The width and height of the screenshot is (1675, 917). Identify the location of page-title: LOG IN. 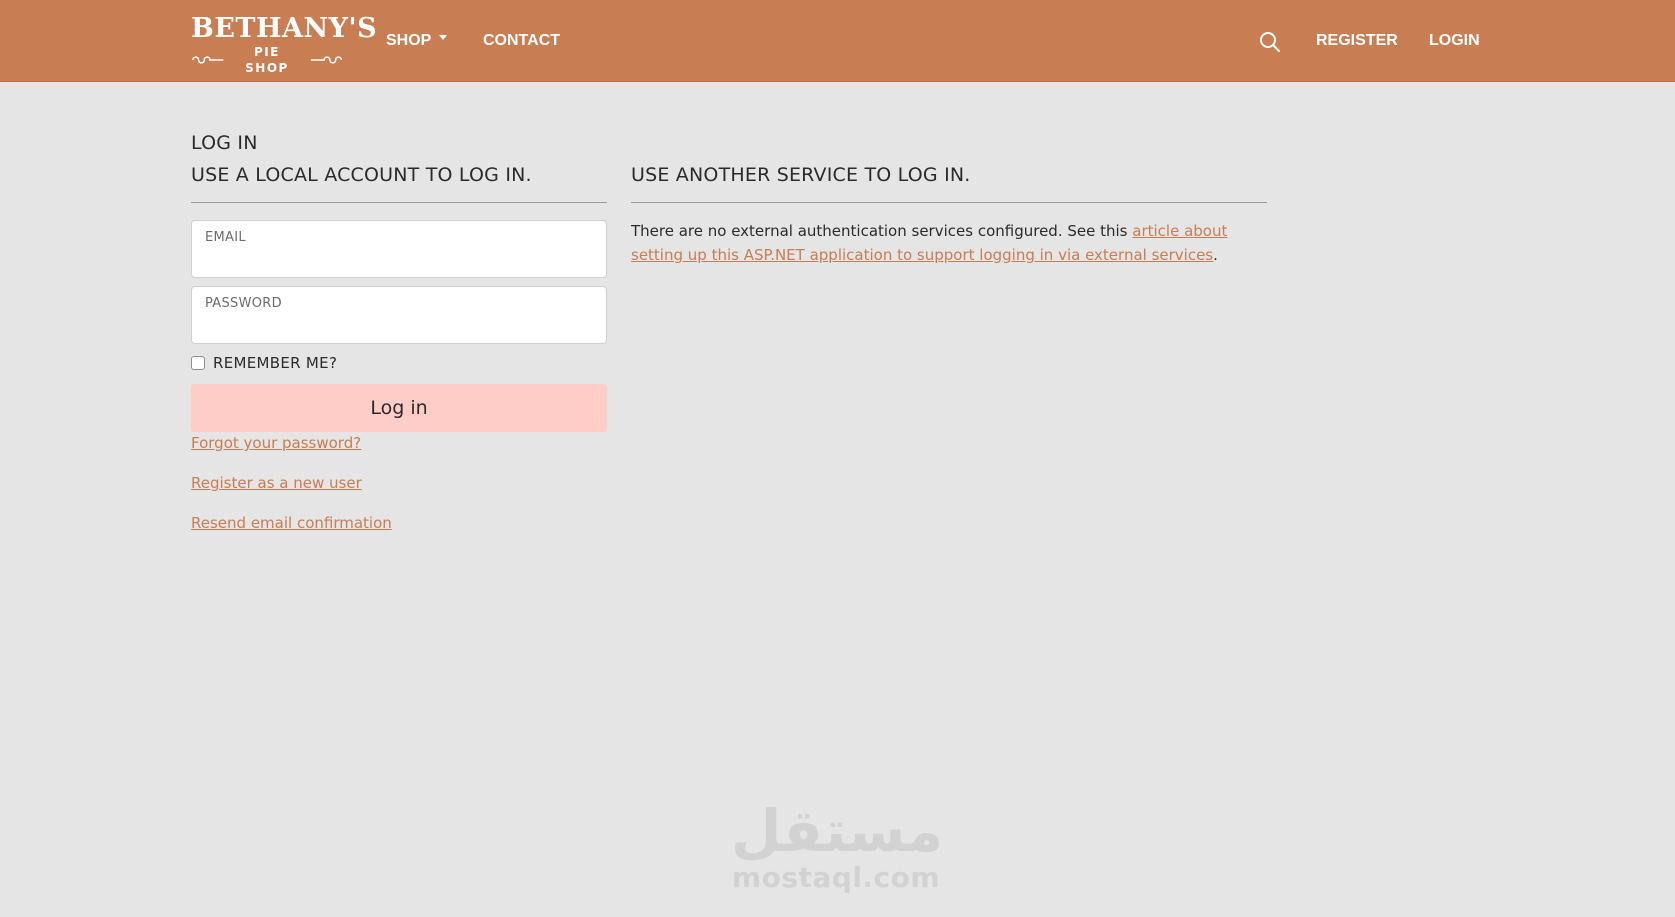
(224, 143).